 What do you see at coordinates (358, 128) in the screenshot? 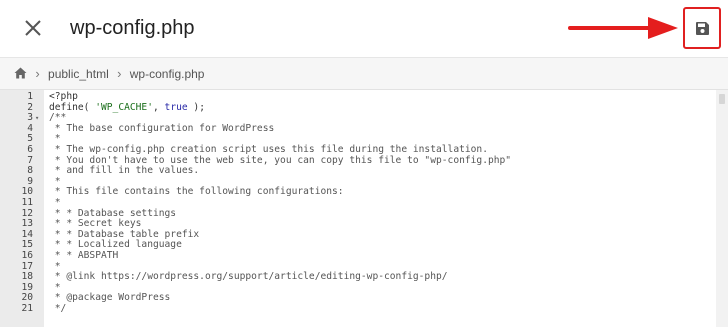
I see `code-line: 4 * The base configuration for WordPress` at bounding box center [358, 128].